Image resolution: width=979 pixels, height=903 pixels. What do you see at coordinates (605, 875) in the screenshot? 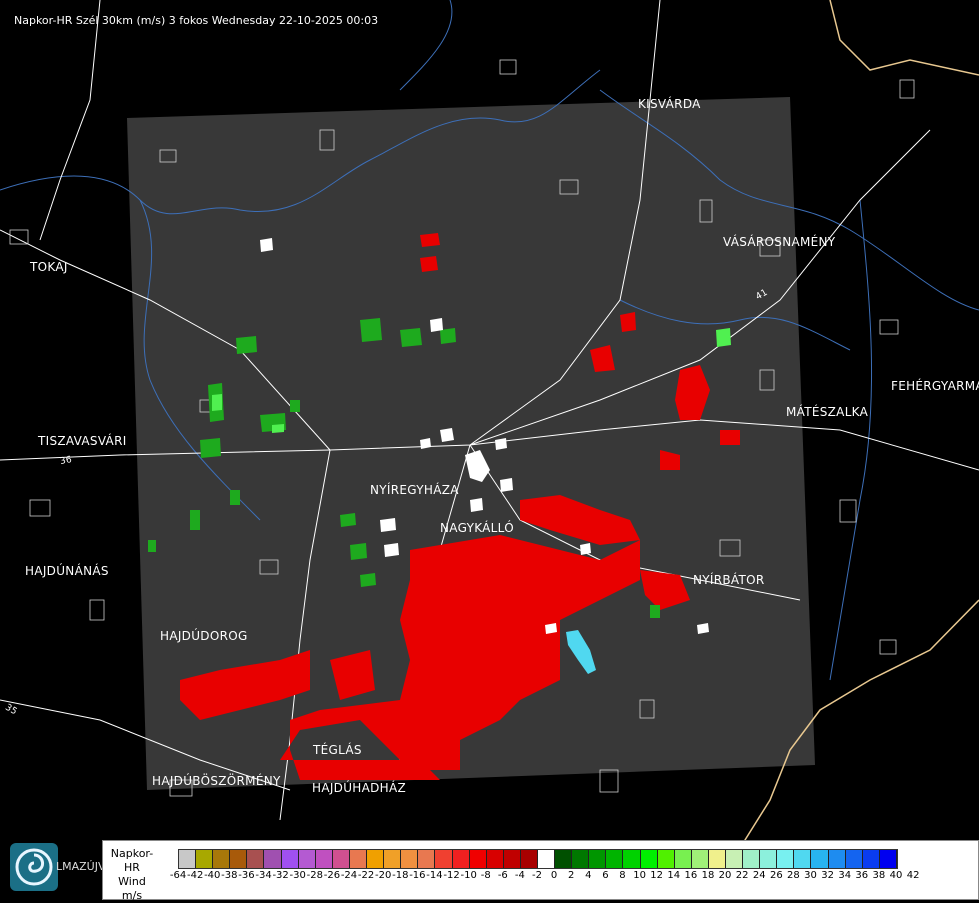
I see `legend-tick-label: 6` at bounding box center [605, 875].